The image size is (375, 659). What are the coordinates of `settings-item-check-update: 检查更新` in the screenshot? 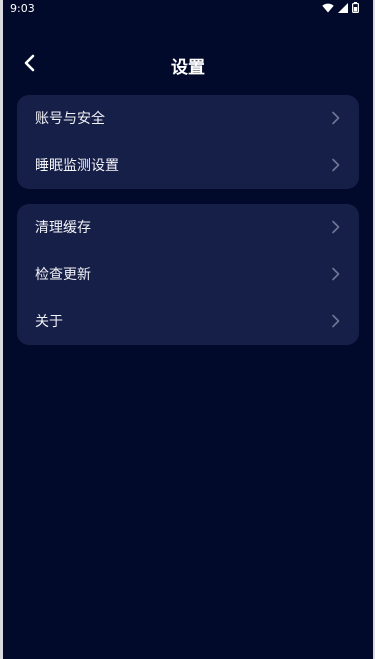 It's located at (188, 274).